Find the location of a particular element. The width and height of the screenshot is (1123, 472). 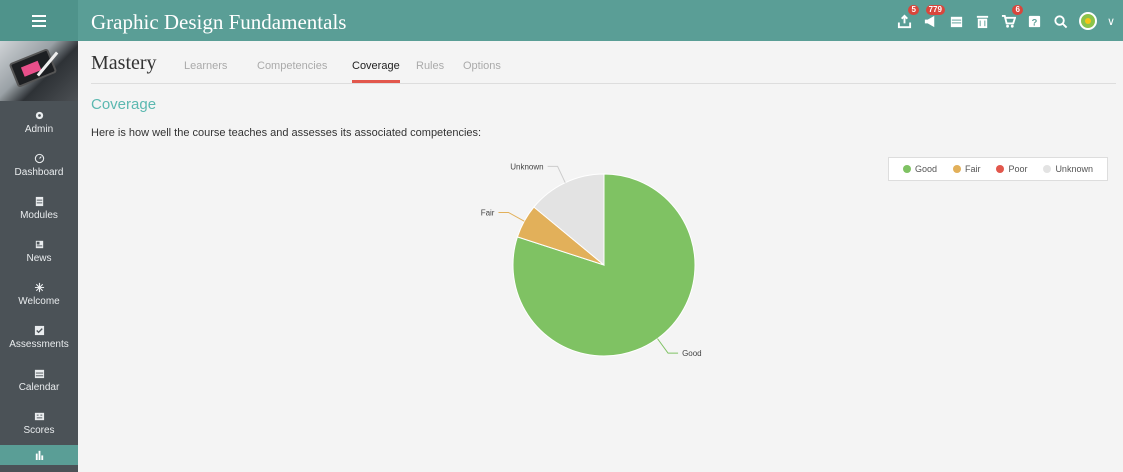

tab-competencies: Competencies is located at coordinates (292, 66).